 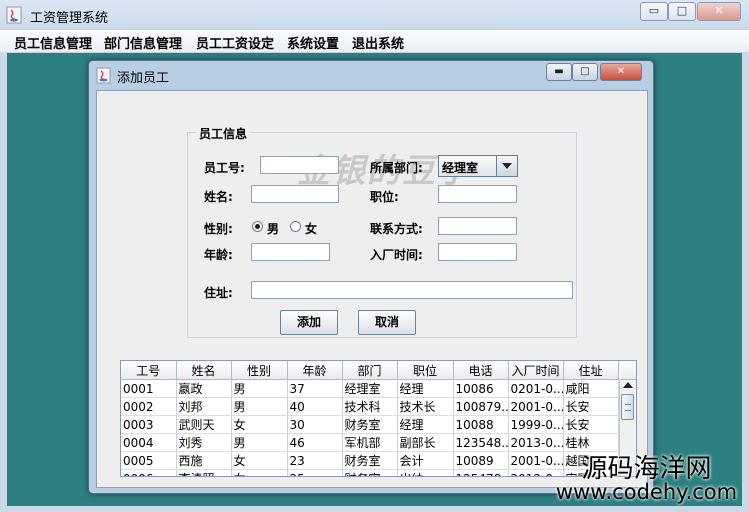 What do you see at coordinates (719, 11) in the screenshot?
I see `close-button: ✕` at bounding box center [719, 11].